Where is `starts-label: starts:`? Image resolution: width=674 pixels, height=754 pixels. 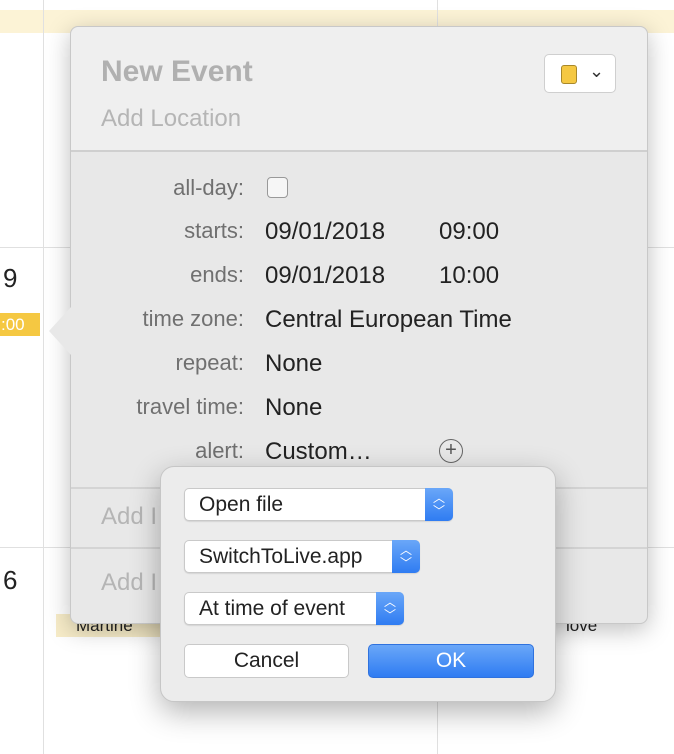
starts-label: starts: is located at coordinates (214, 230).